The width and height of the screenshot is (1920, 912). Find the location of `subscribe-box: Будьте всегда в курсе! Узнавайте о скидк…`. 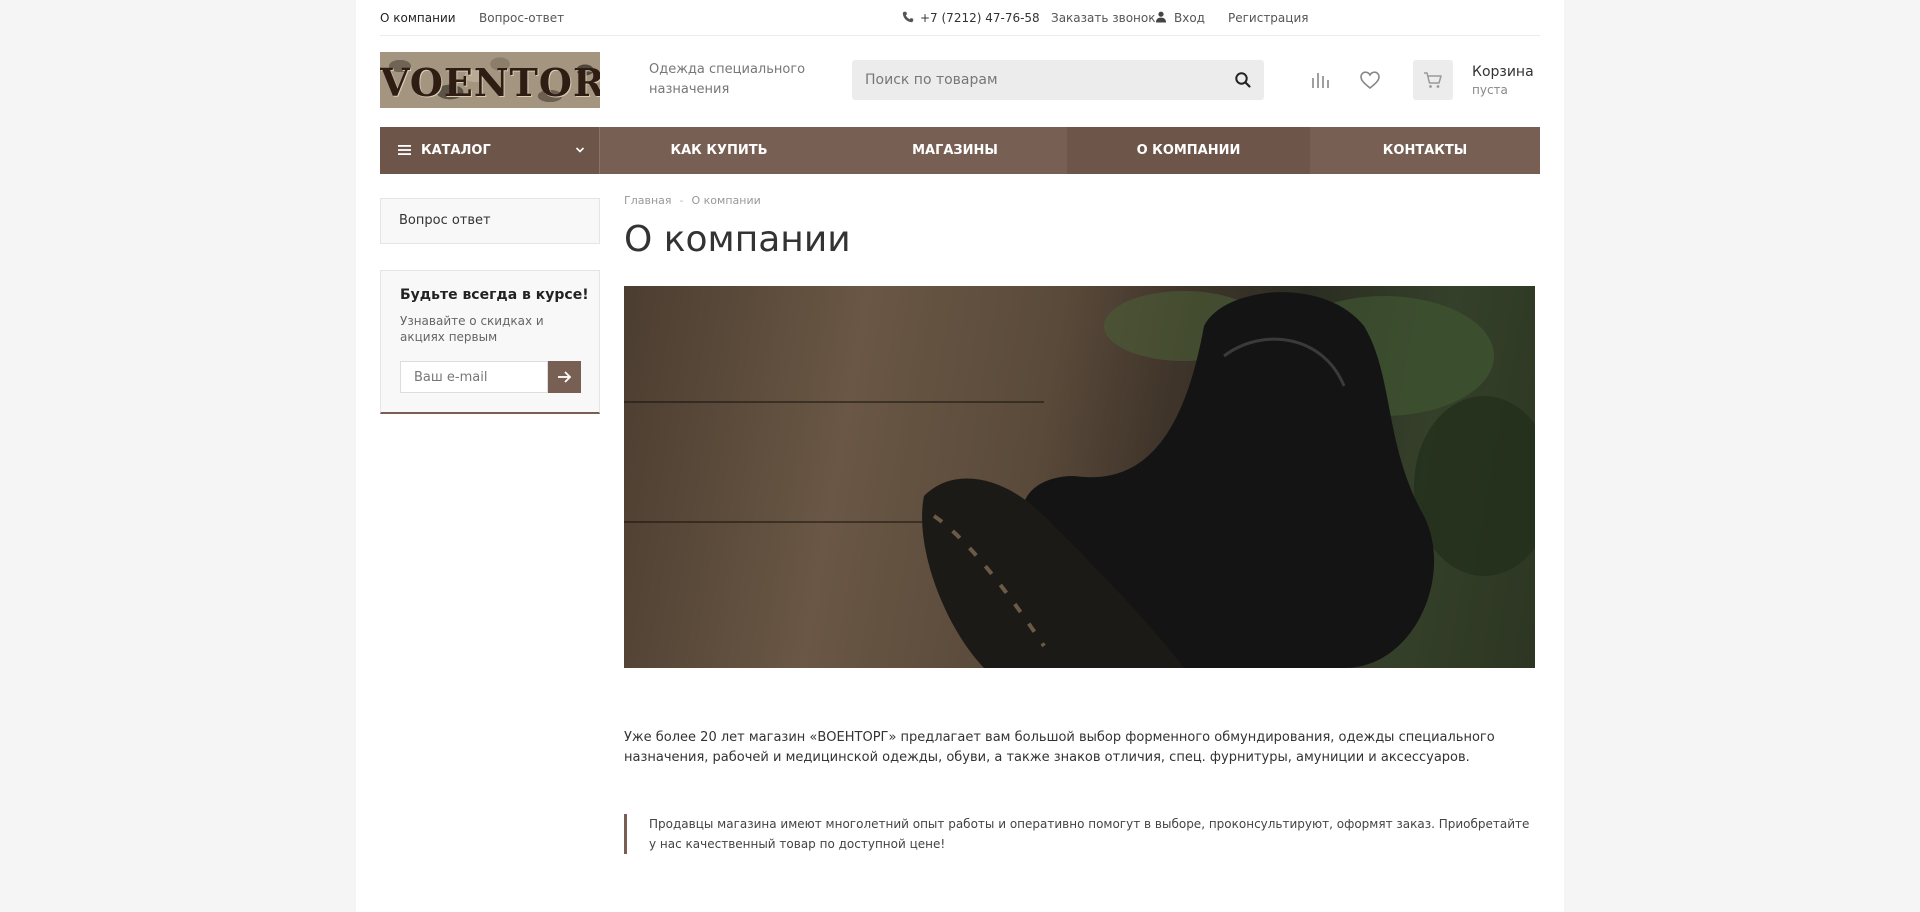

subscribe-box: Будьте всегда в курсе! Узнавайте о скидк… is located at coordinates (490, 342).